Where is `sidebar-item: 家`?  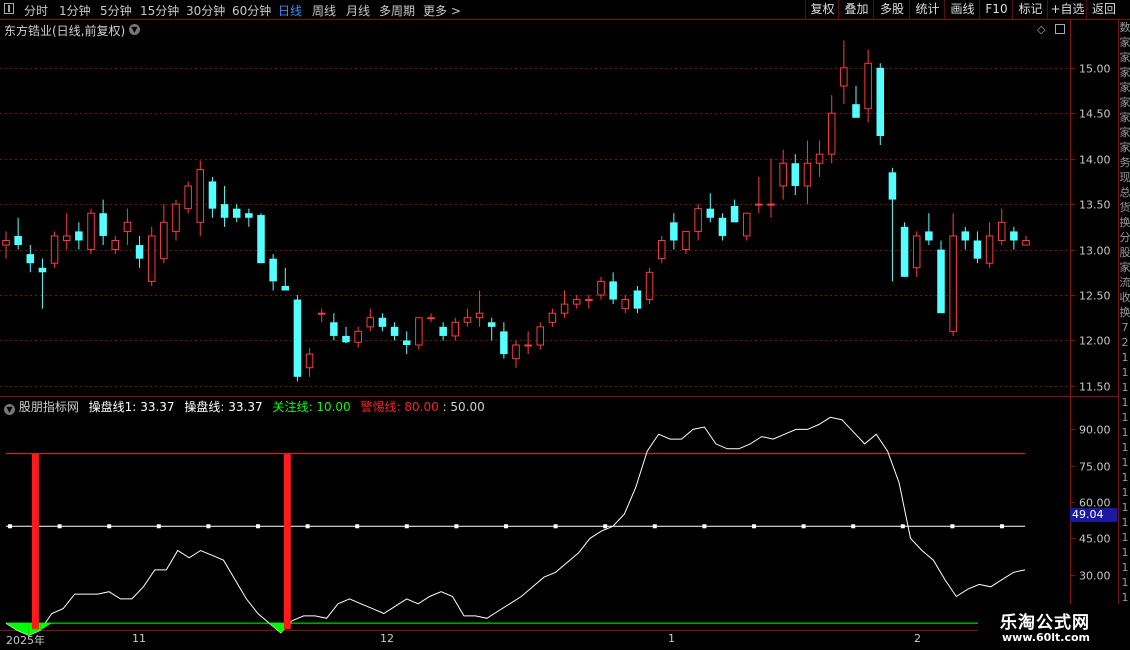 sidebar-item: 家 is located at coordinates (1124, 147).